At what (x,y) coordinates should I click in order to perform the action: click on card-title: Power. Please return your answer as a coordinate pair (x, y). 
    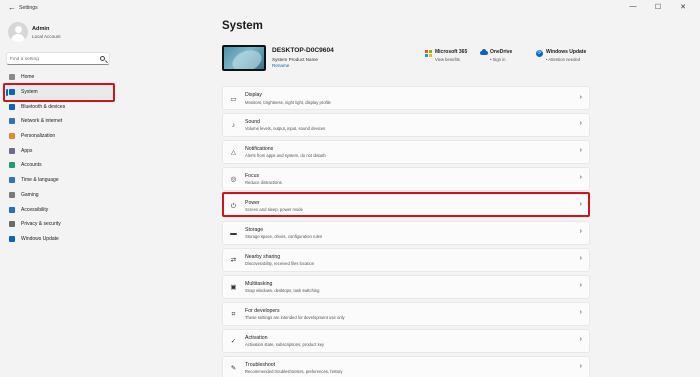
    Looking at the image, I should click on (252, 202).